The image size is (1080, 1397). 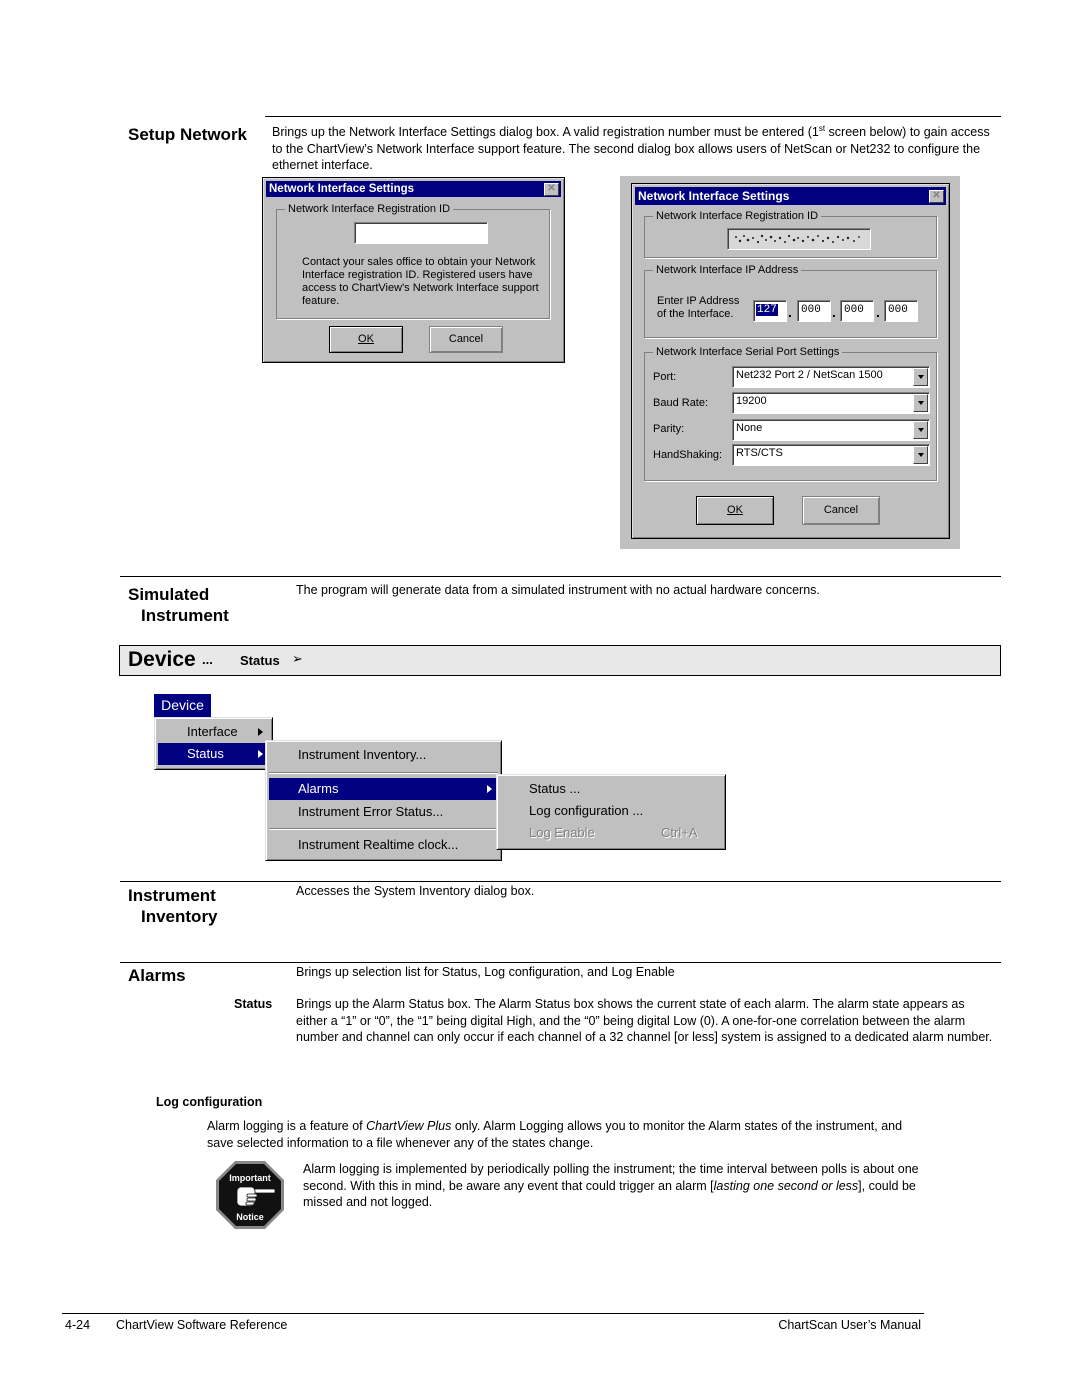 I want to click on group-label: Network Interface Serial Port Settings, so click(x=748, y=352).